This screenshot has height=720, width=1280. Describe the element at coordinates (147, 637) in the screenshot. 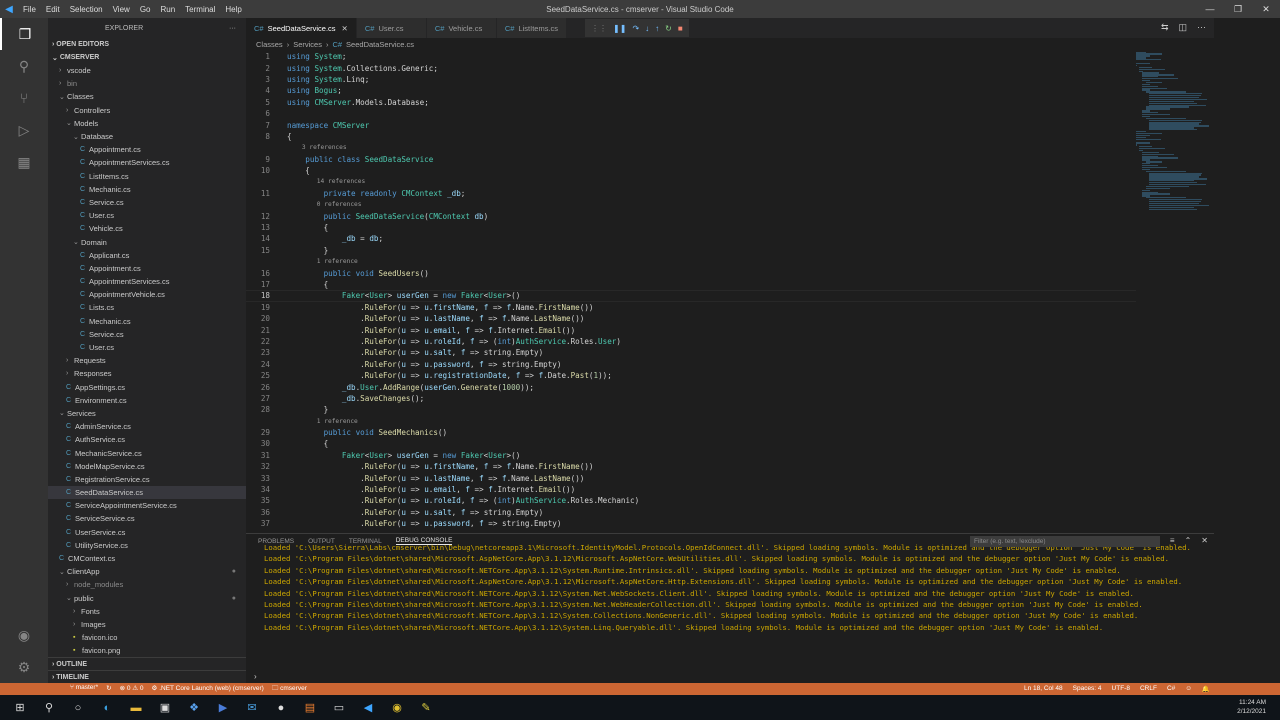

I see `tree-file: ▪ favicon.ico` at that location.